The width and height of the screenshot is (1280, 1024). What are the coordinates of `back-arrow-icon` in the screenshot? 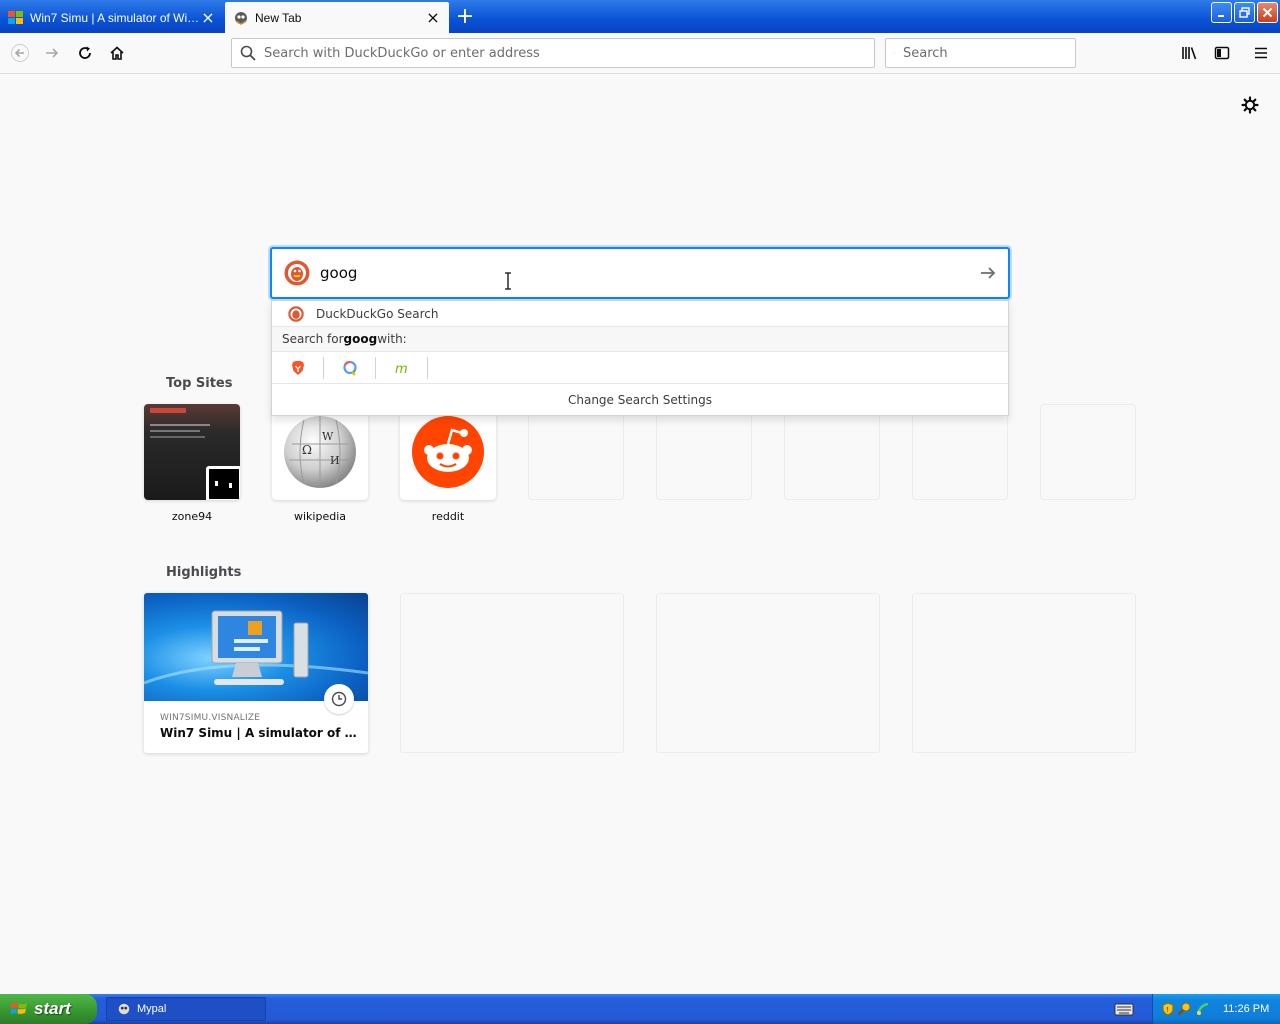 It's located at (20, 53).